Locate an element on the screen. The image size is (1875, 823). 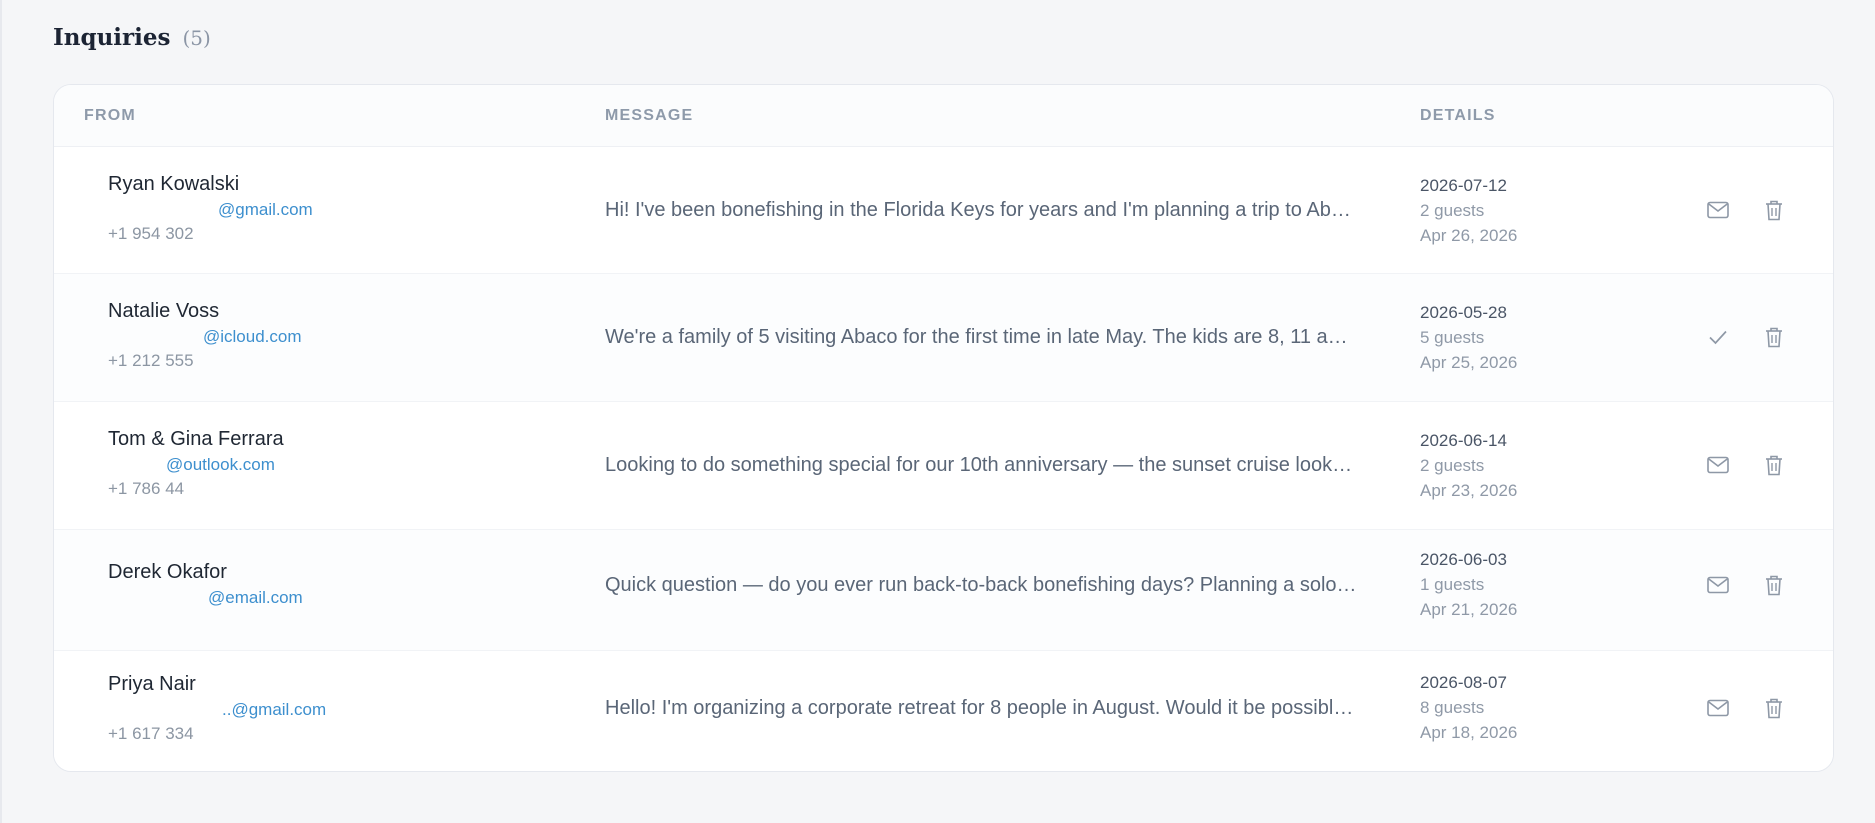
sender-phone: +1 617 334 is located at coordinates (151, 733).